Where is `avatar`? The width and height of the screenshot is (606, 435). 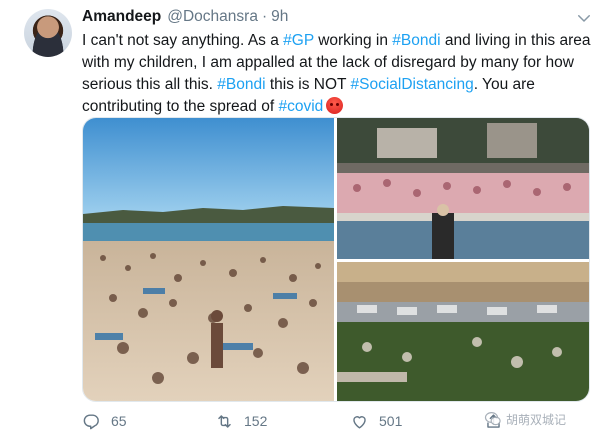
avatar is located at coordinates (48, 33).